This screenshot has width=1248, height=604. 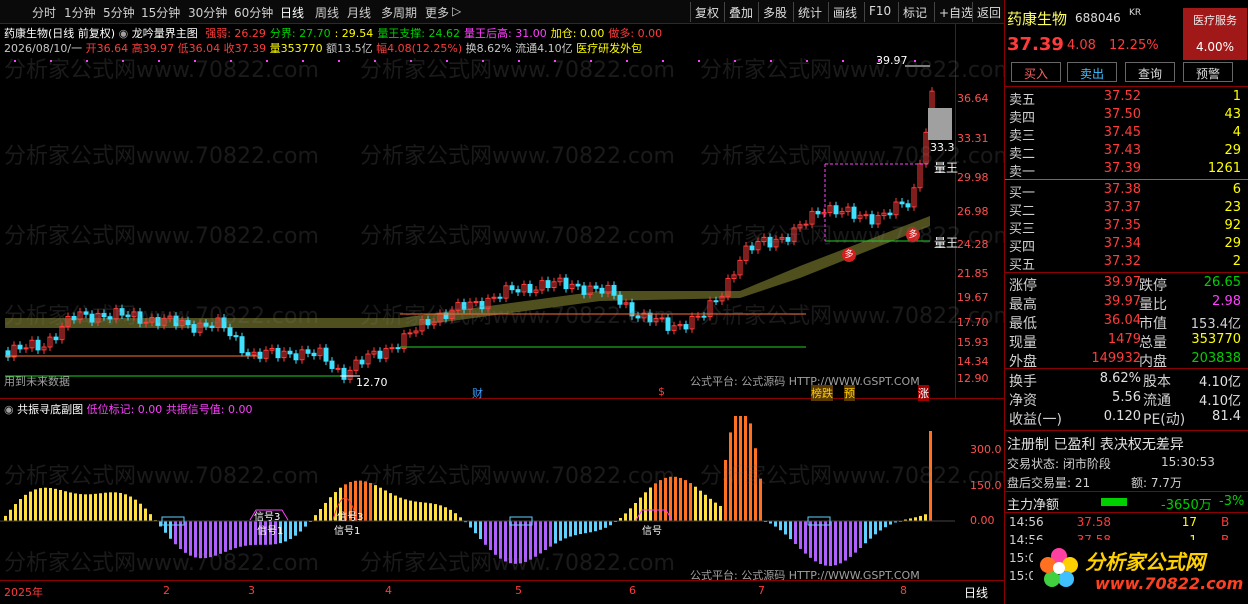 I want to click on sector-box: 医疗服务 4.00%, so click(x=1215, y=34).